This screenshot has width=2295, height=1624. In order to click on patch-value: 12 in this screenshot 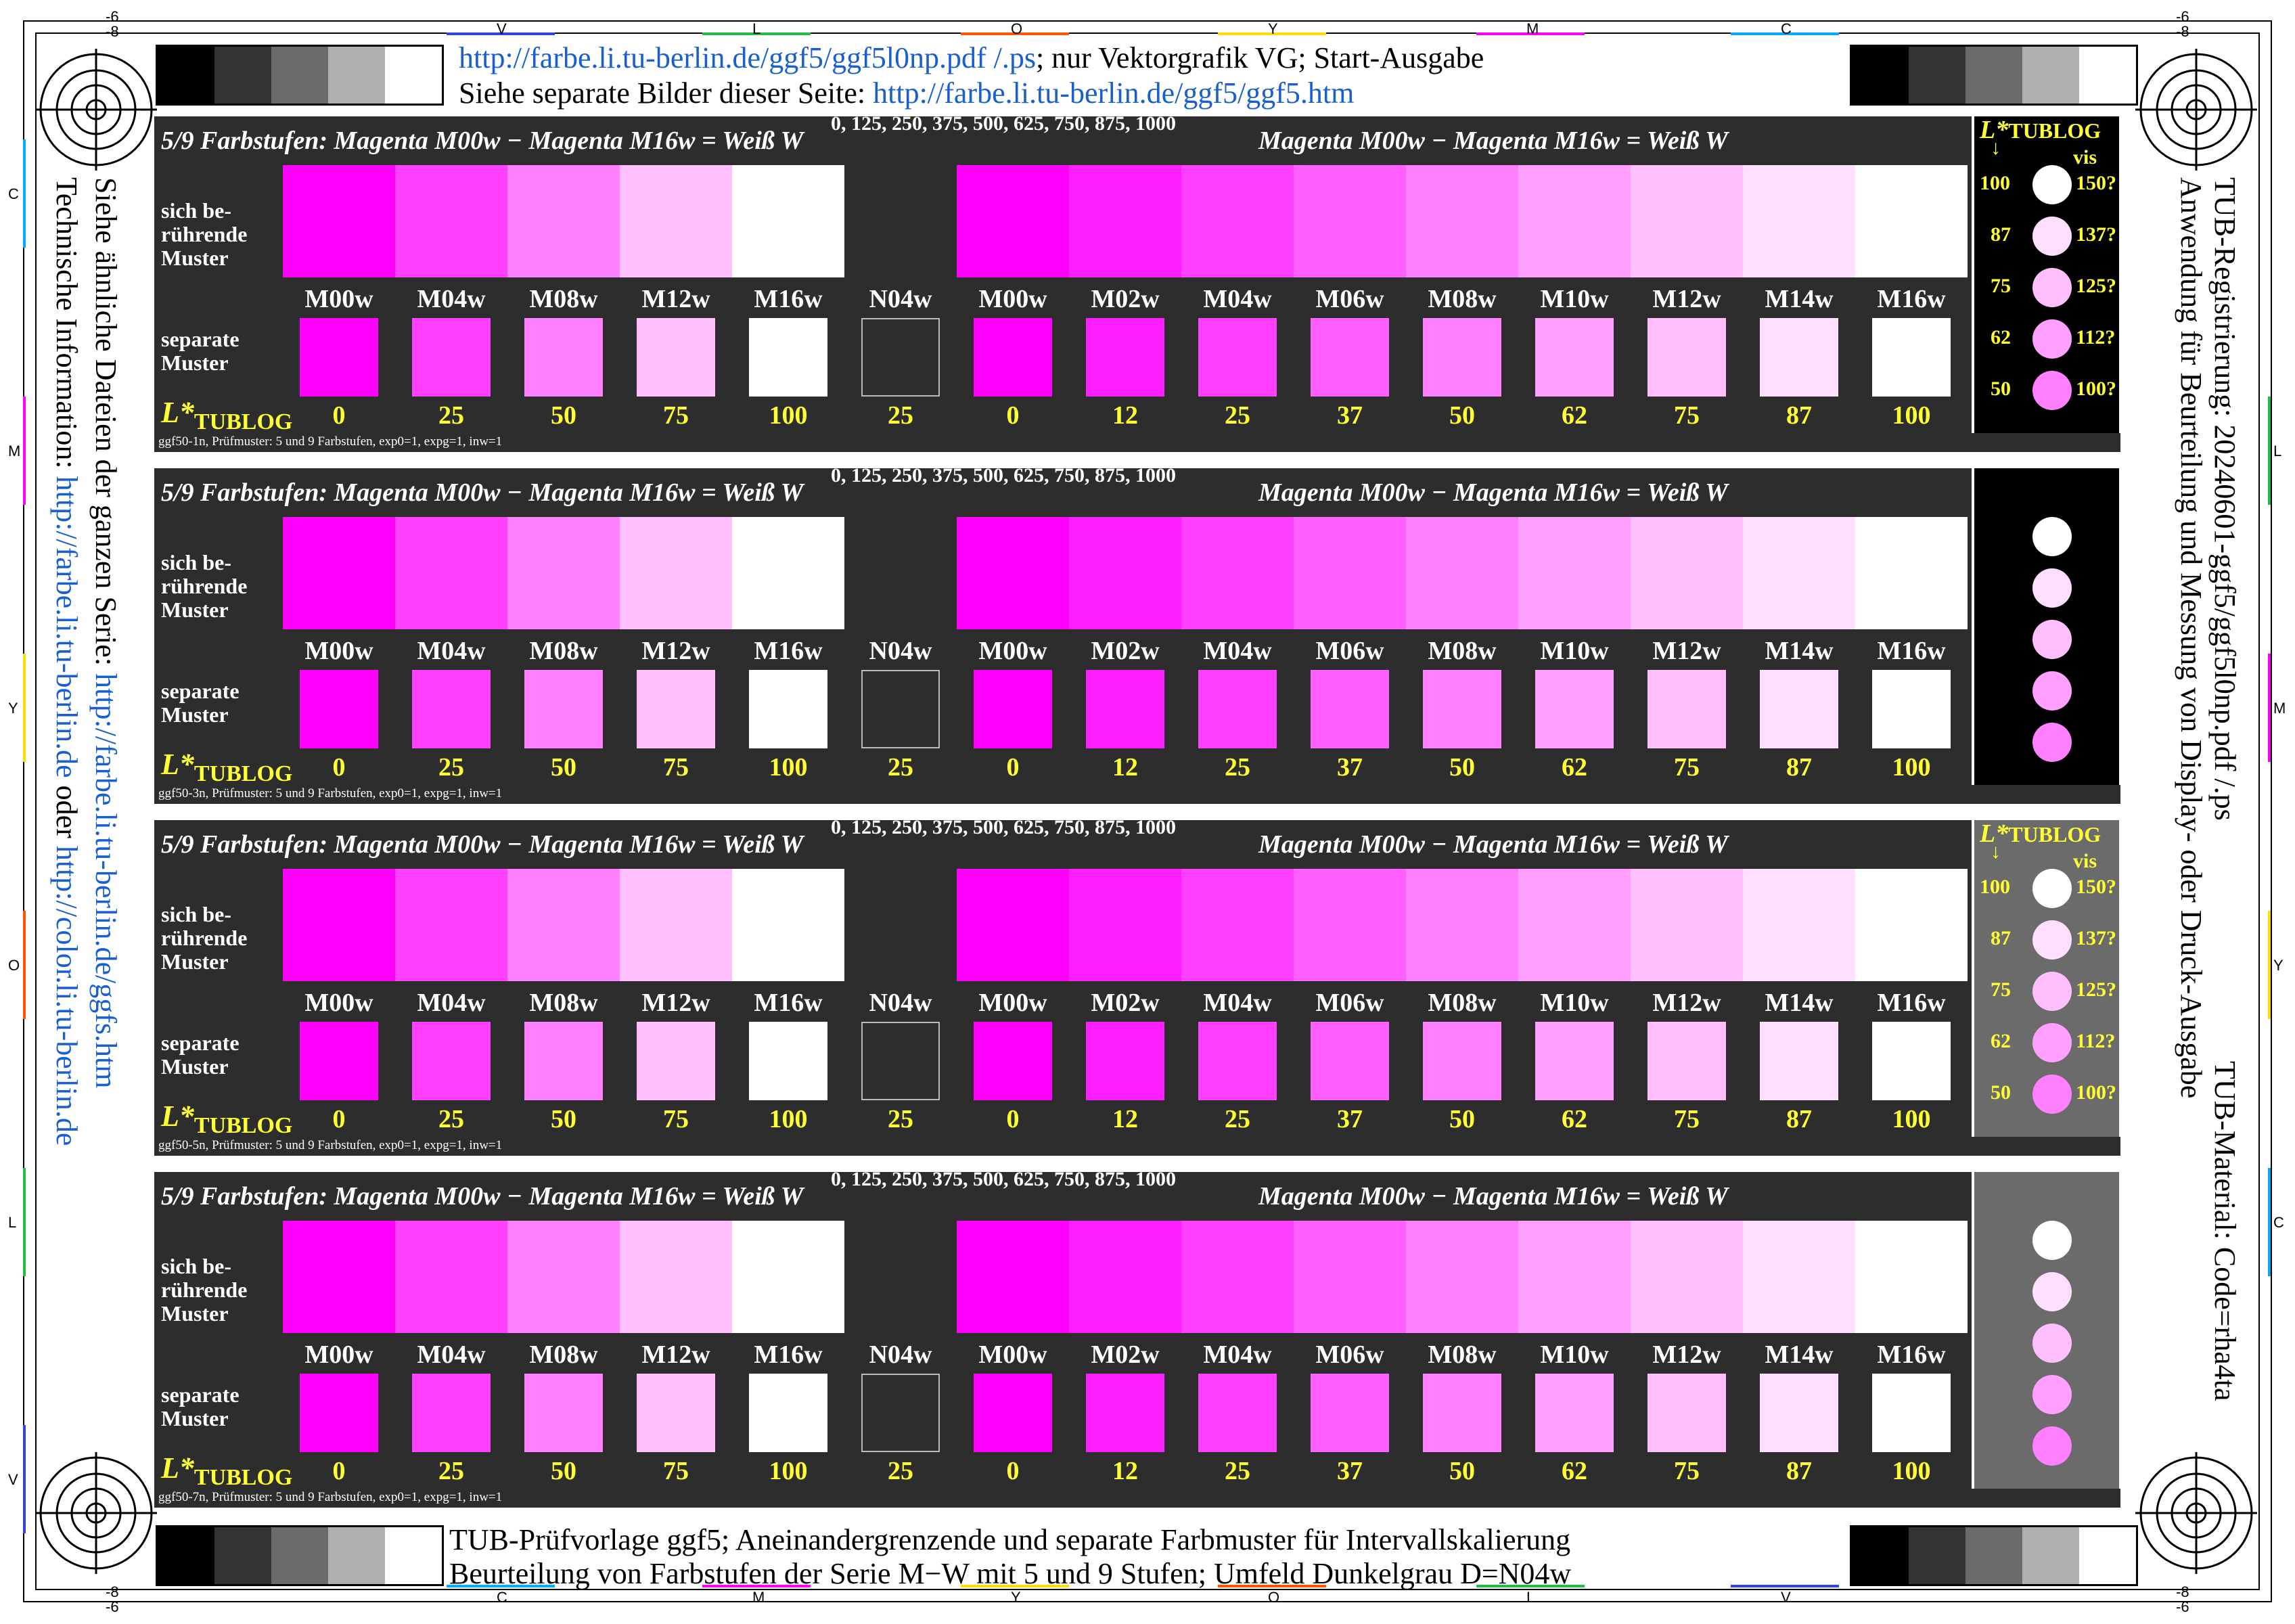, I will do `click(1125, 1119)`.